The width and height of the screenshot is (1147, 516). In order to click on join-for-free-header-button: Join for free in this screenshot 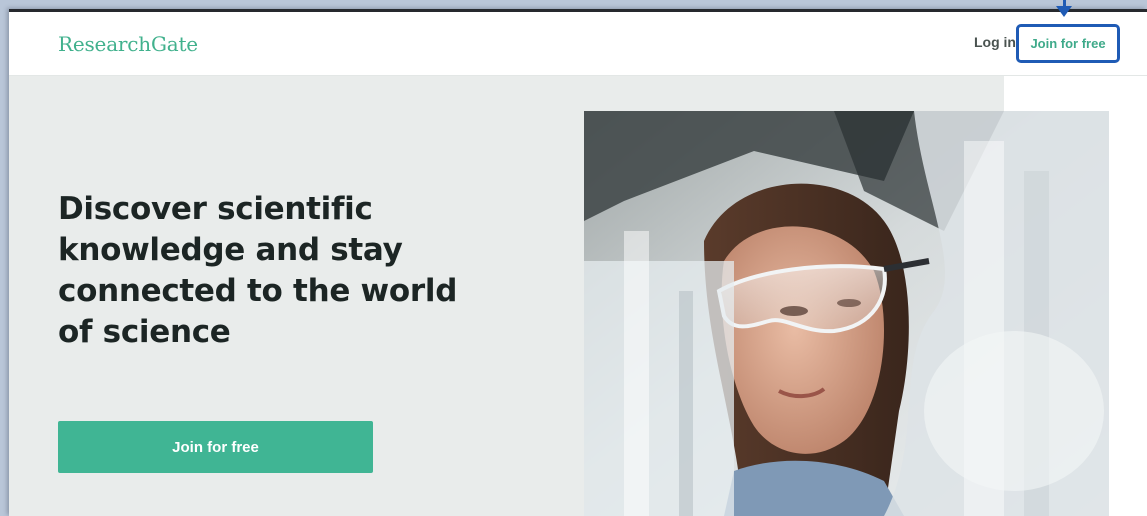, I will do `click(1068, 43)`.